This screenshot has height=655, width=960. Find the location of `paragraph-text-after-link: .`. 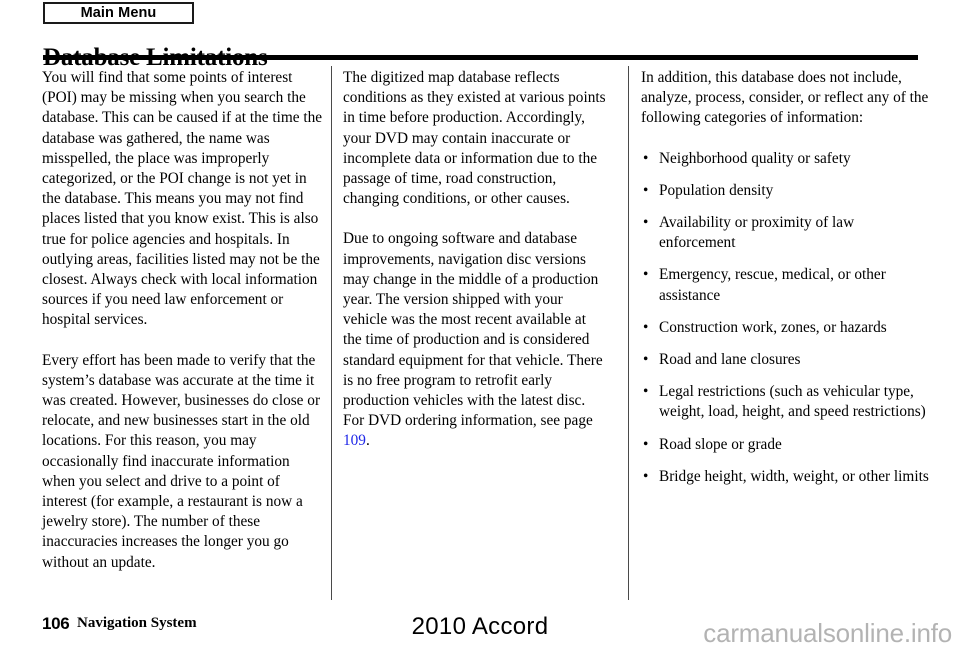

paragraph-text-after-link: . is located at coordinates (367, 441).